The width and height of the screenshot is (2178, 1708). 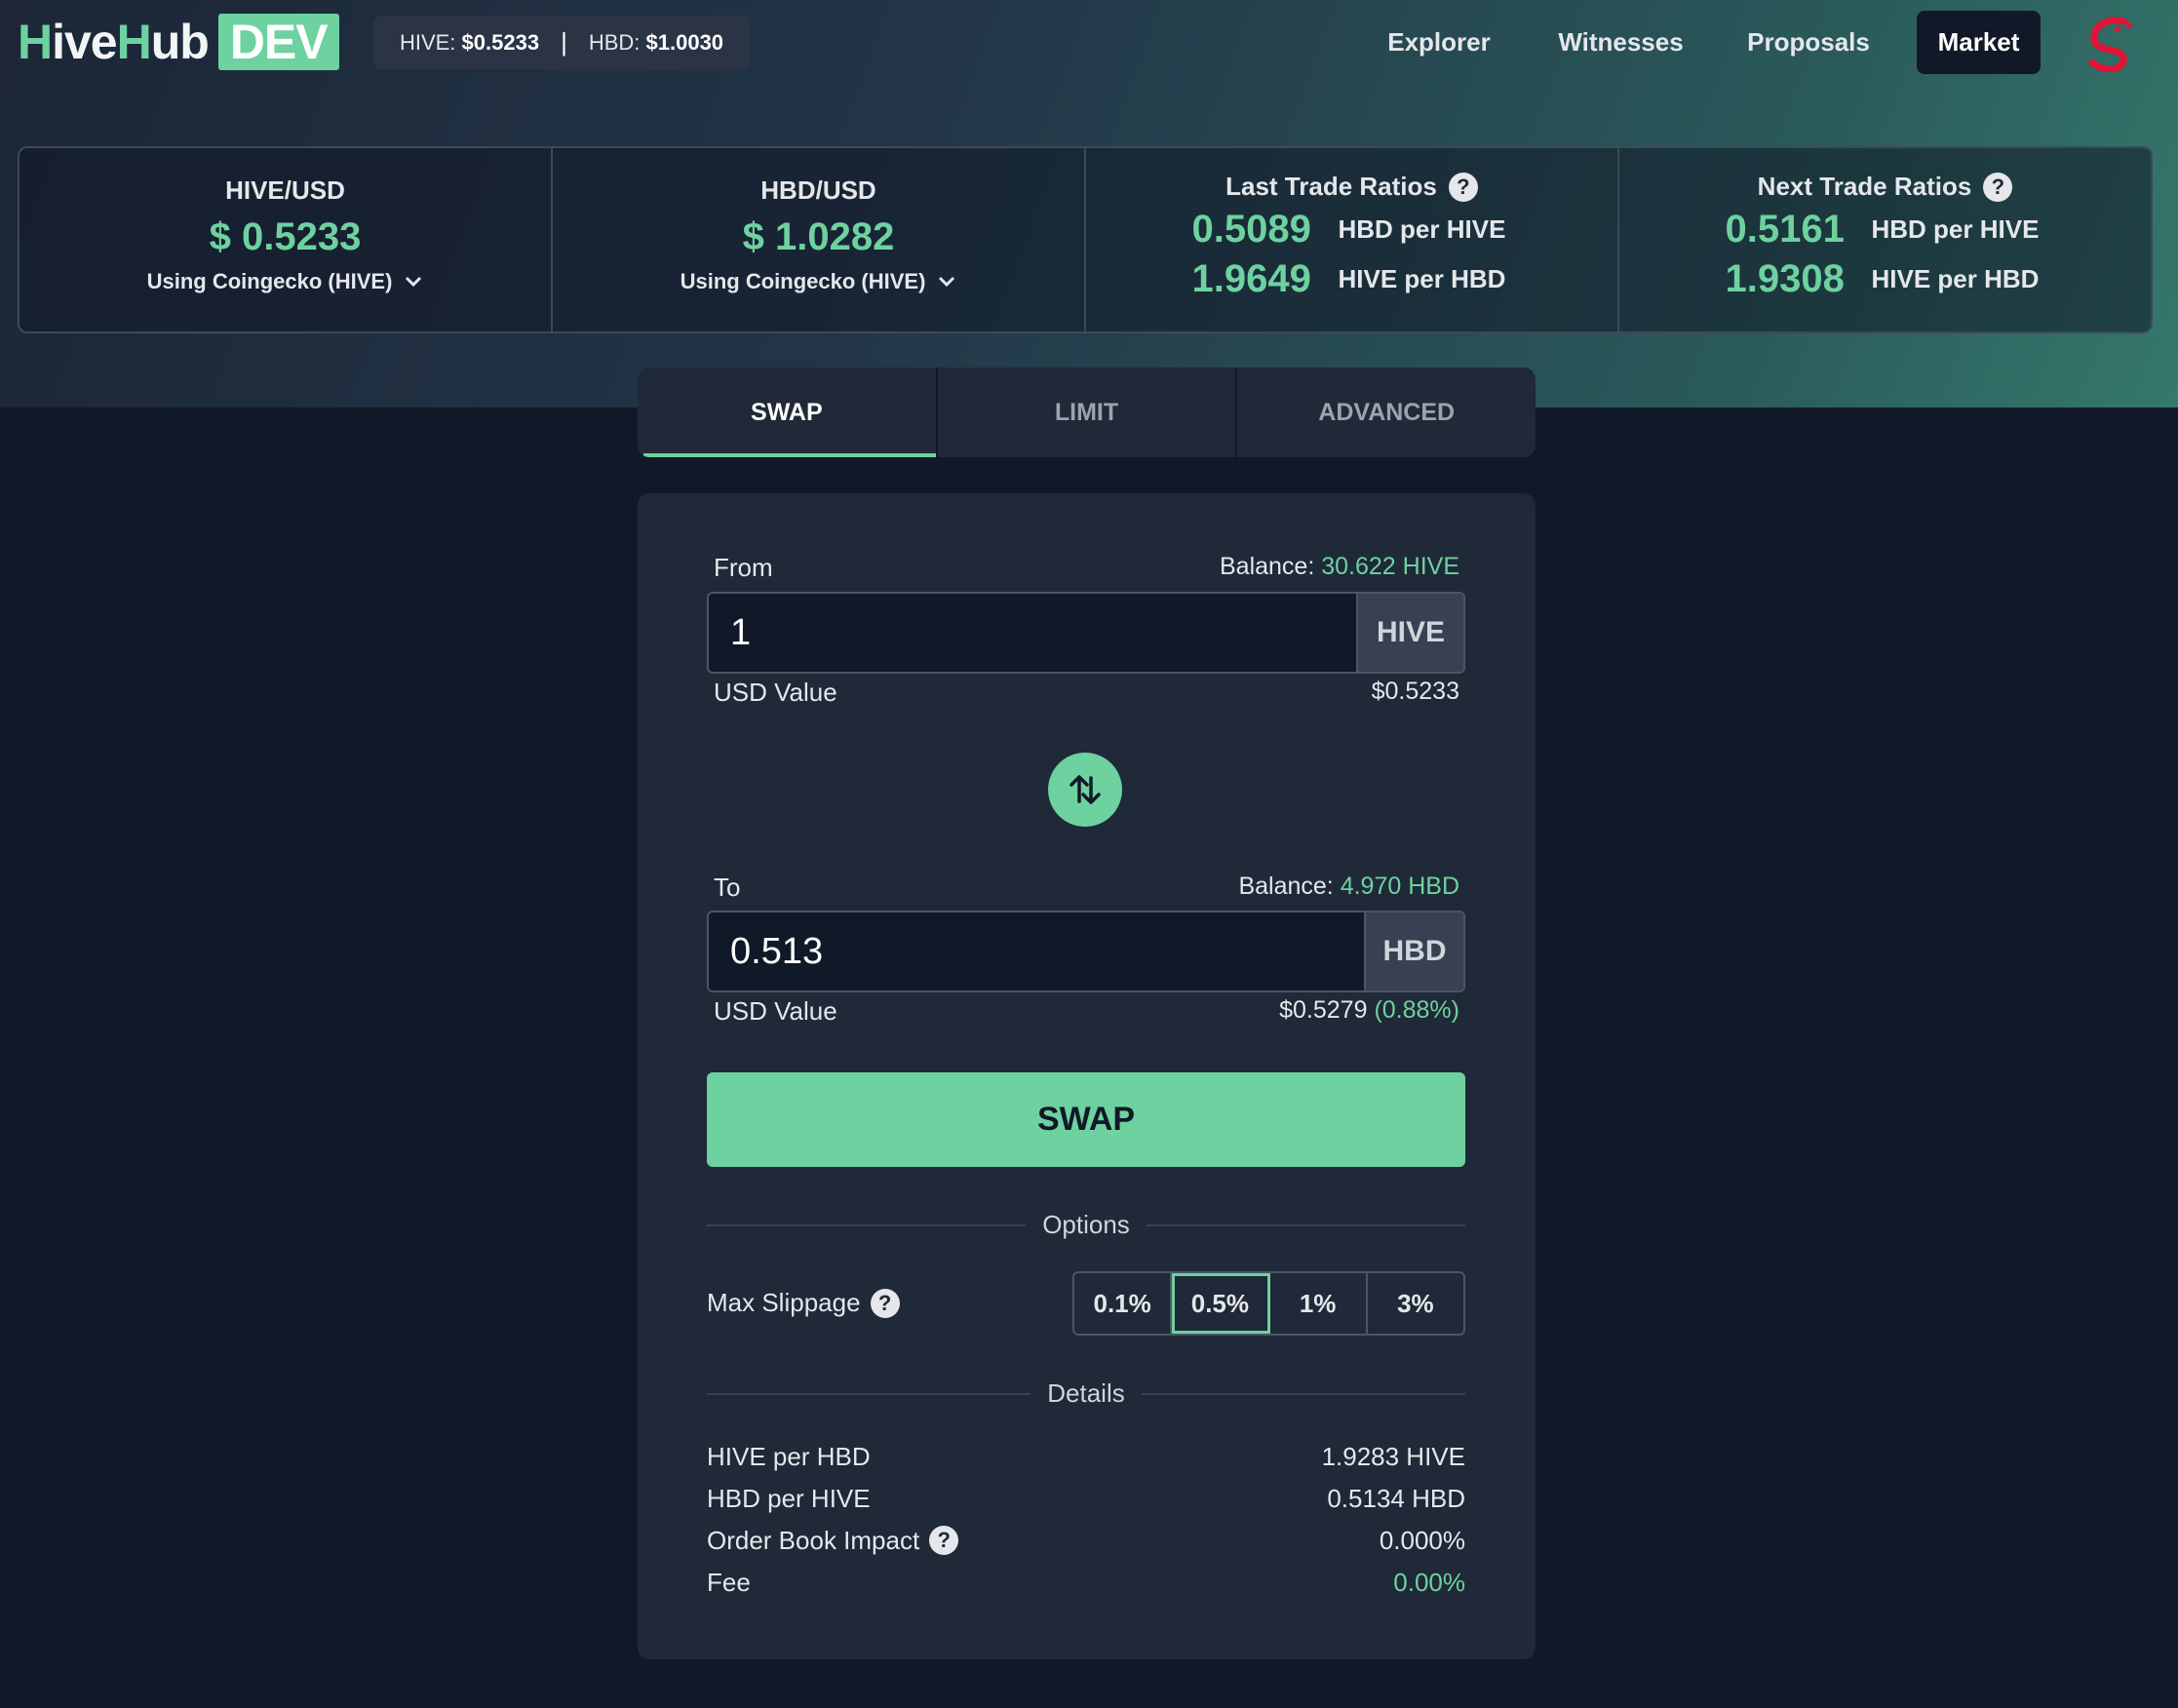 I want to click on to-unit-label: HBD, so click(x=1413, y=951).